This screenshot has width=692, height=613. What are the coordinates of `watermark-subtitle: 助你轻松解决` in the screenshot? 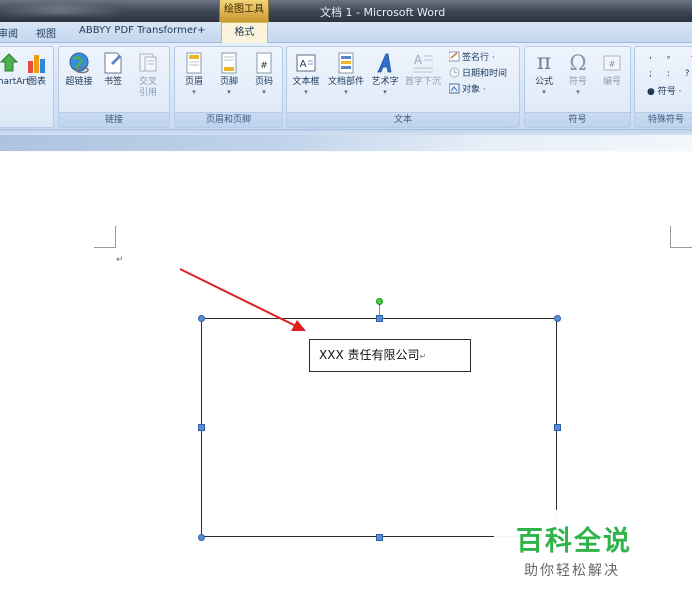 It's located at (572, 571).